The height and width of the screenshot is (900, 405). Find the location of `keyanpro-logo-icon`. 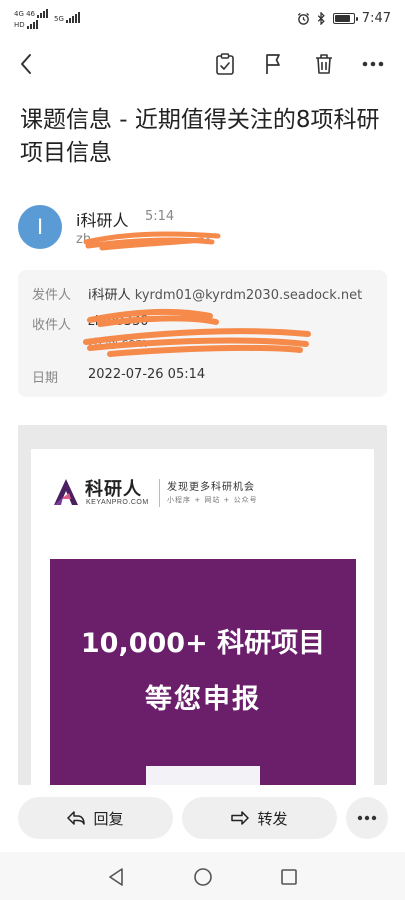

keyanpro-logo-icon is located at coordinates (66, 492).